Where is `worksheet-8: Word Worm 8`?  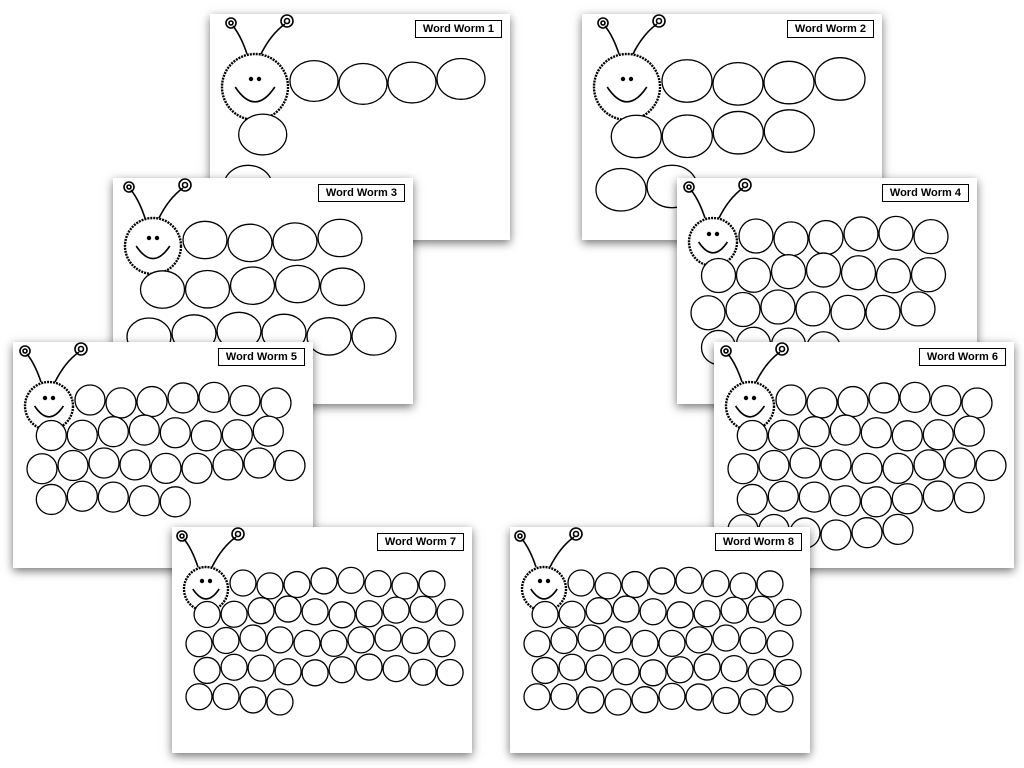 worksheet-8: Word Worm 8 is located at coordinates (660, 640).